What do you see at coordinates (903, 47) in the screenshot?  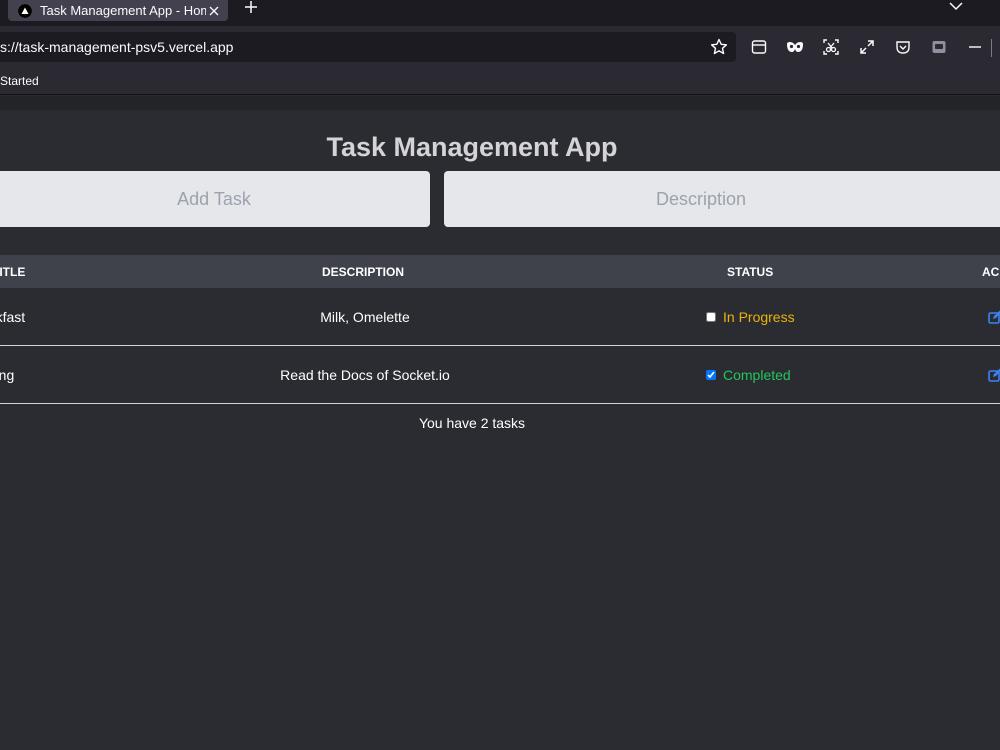 I see `pocket-icon` at bounding box center [903, 47].